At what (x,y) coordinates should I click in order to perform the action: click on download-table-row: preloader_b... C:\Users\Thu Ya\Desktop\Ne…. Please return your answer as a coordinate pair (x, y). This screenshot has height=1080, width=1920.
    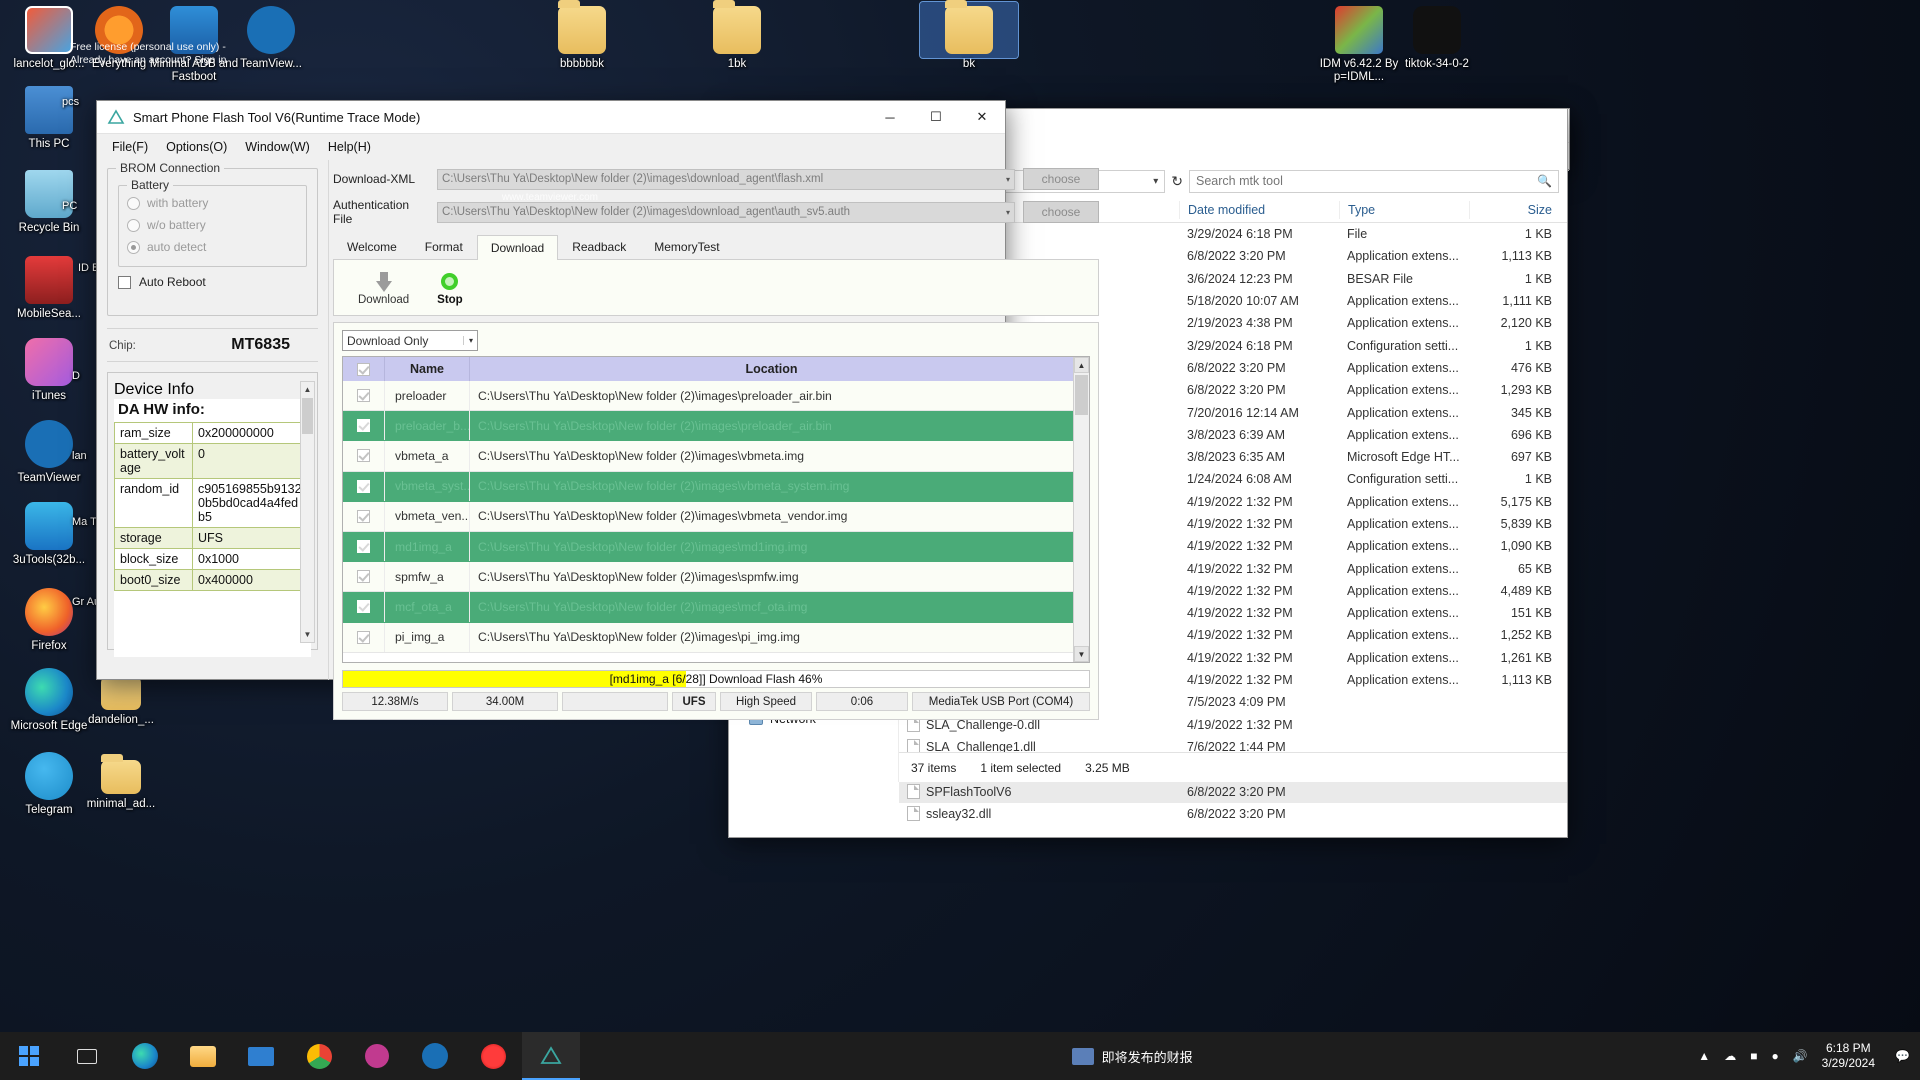
    Looking at the image, I should click on (708, 426).